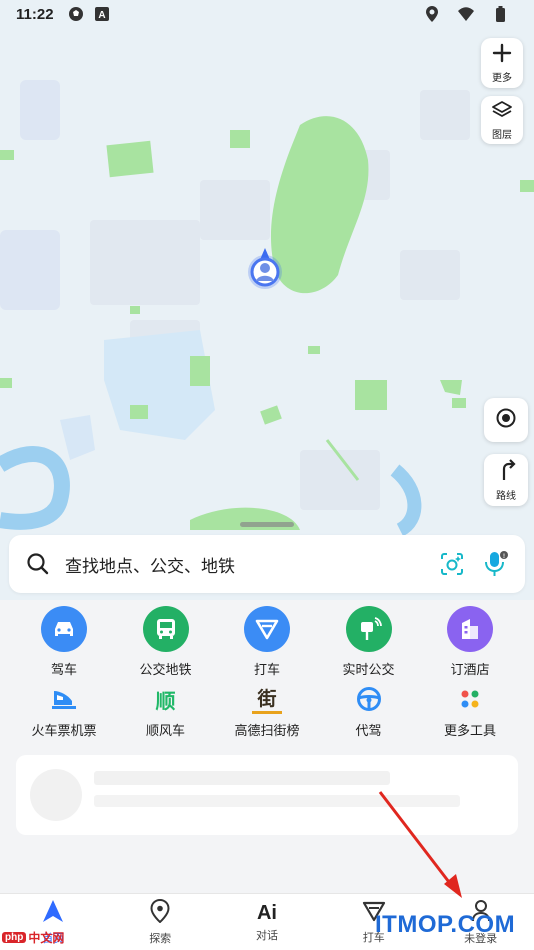  I want to click on nav-explore: 探索, so click(160, 922).